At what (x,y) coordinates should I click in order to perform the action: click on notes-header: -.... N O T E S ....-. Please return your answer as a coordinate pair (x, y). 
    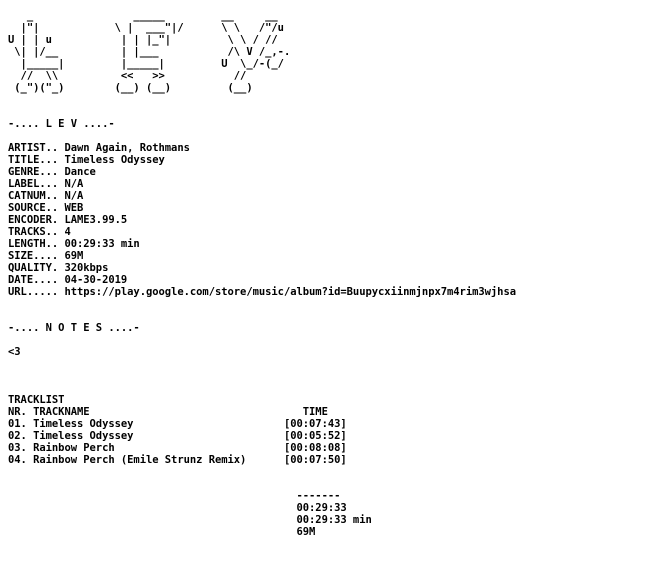
    Looking at the image, I should click on (74, 328).